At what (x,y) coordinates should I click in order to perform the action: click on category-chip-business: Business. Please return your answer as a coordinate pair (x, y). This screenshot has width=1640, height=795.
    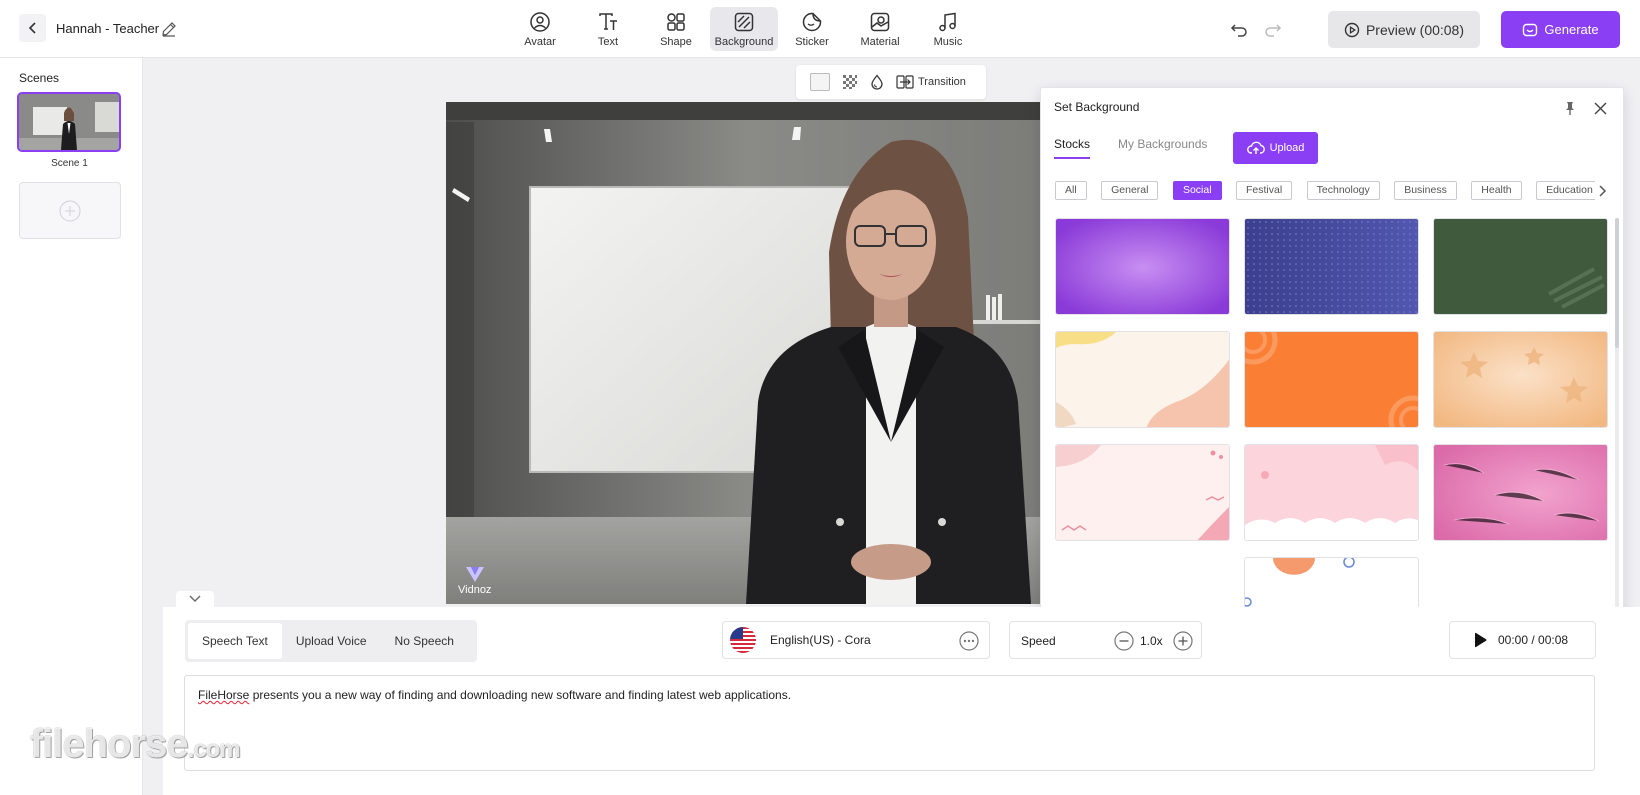
    Looking at the image, I should click on (1425, 190).